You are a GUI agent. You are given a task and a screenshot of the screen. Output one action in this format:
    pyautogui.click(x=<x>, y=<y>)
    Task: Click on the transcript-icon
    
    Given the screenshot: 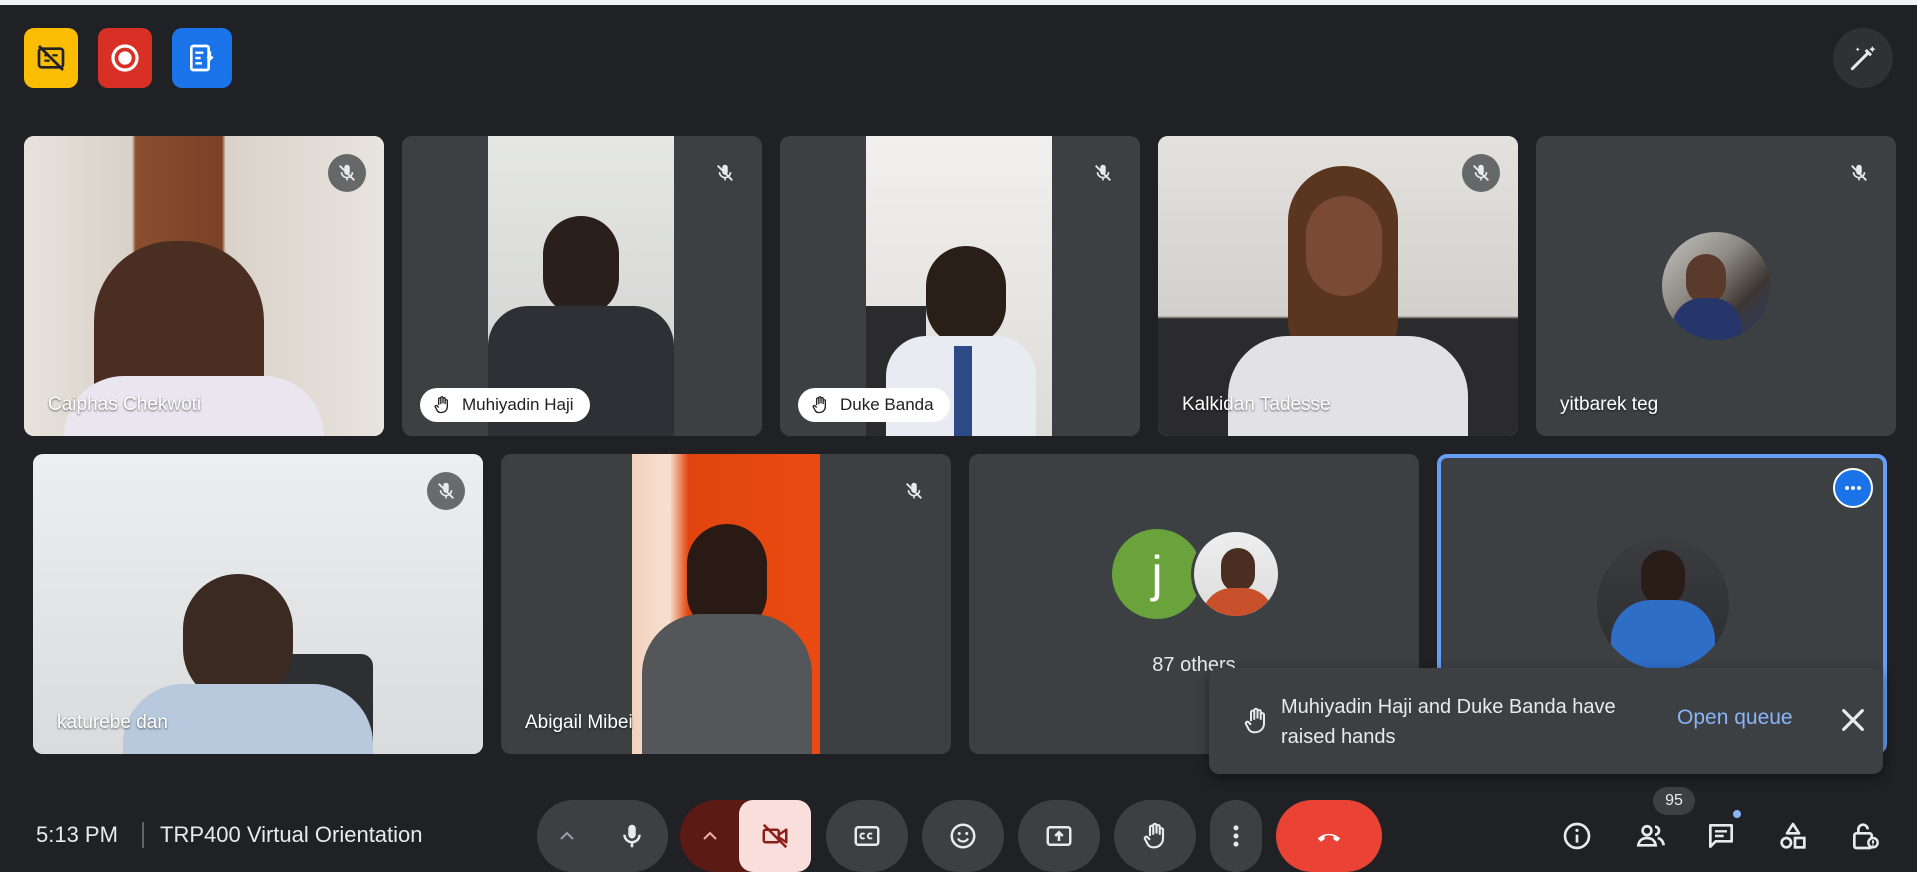 What is the action you would take?
    pyautogui.click(x=202, y=58)
    